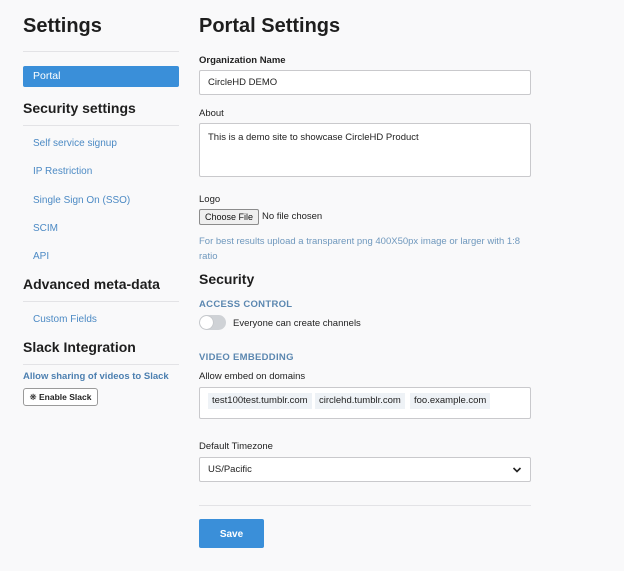  What do you see at coordinates (231, 533) in the screenshot?
I see `save-button: Save` at bounding box center [231, 533].